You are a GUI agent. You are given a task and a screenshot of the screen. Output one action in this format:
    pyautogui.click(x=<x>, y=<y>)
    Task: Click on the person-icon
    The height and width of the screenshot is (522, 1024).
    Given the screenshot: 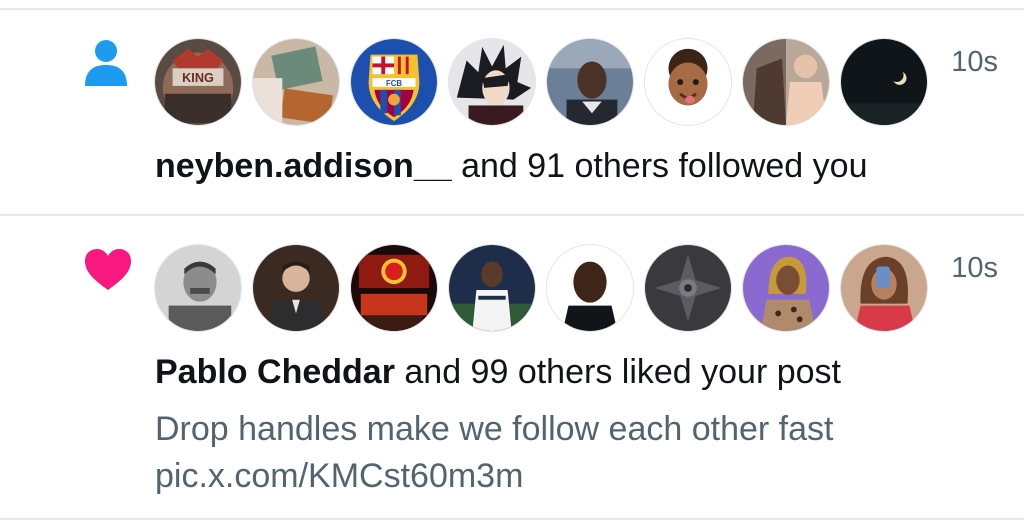 What is the action you would take?
    pyautogui.click(x=106, y=62)
    